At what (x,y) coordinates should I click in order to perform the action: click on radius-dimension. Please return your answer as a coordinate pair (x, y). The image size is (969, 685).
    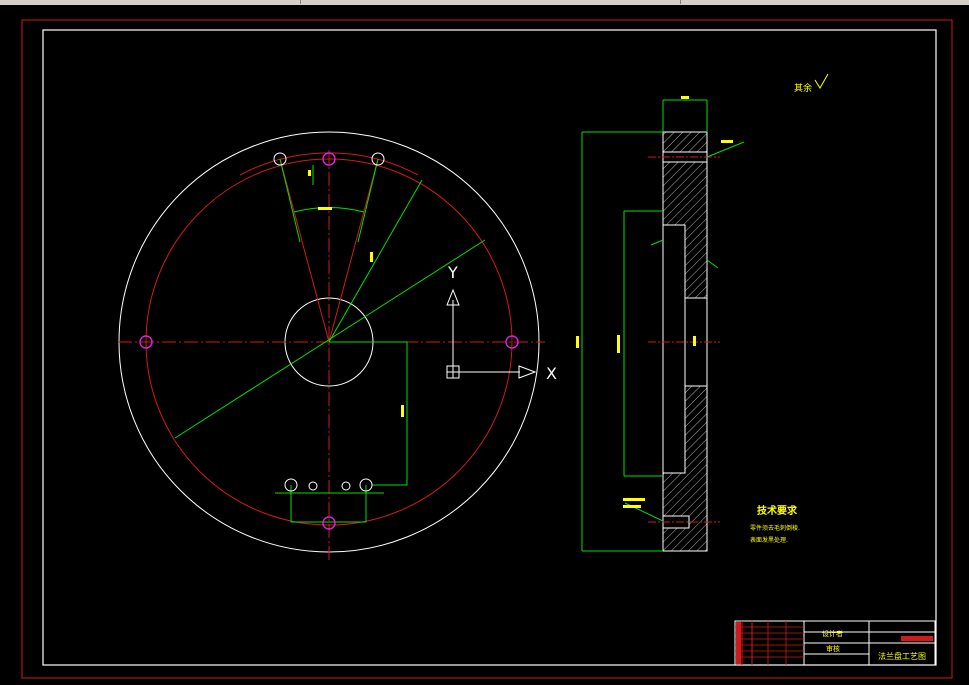
    Looking at the image, I should click on (375, 261).